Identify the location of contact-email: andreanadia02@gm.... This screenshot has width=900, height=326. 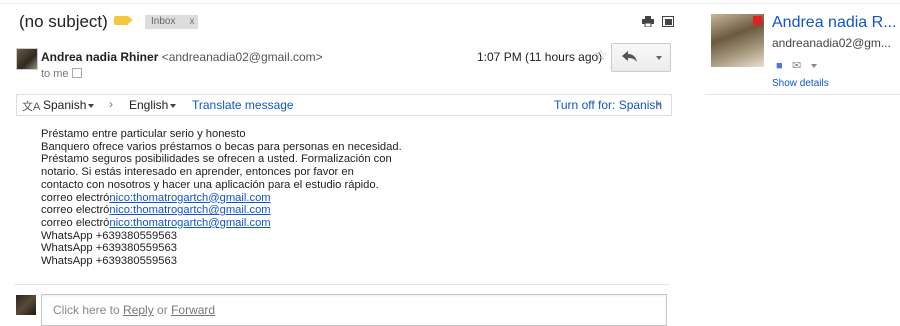
(831, 43).